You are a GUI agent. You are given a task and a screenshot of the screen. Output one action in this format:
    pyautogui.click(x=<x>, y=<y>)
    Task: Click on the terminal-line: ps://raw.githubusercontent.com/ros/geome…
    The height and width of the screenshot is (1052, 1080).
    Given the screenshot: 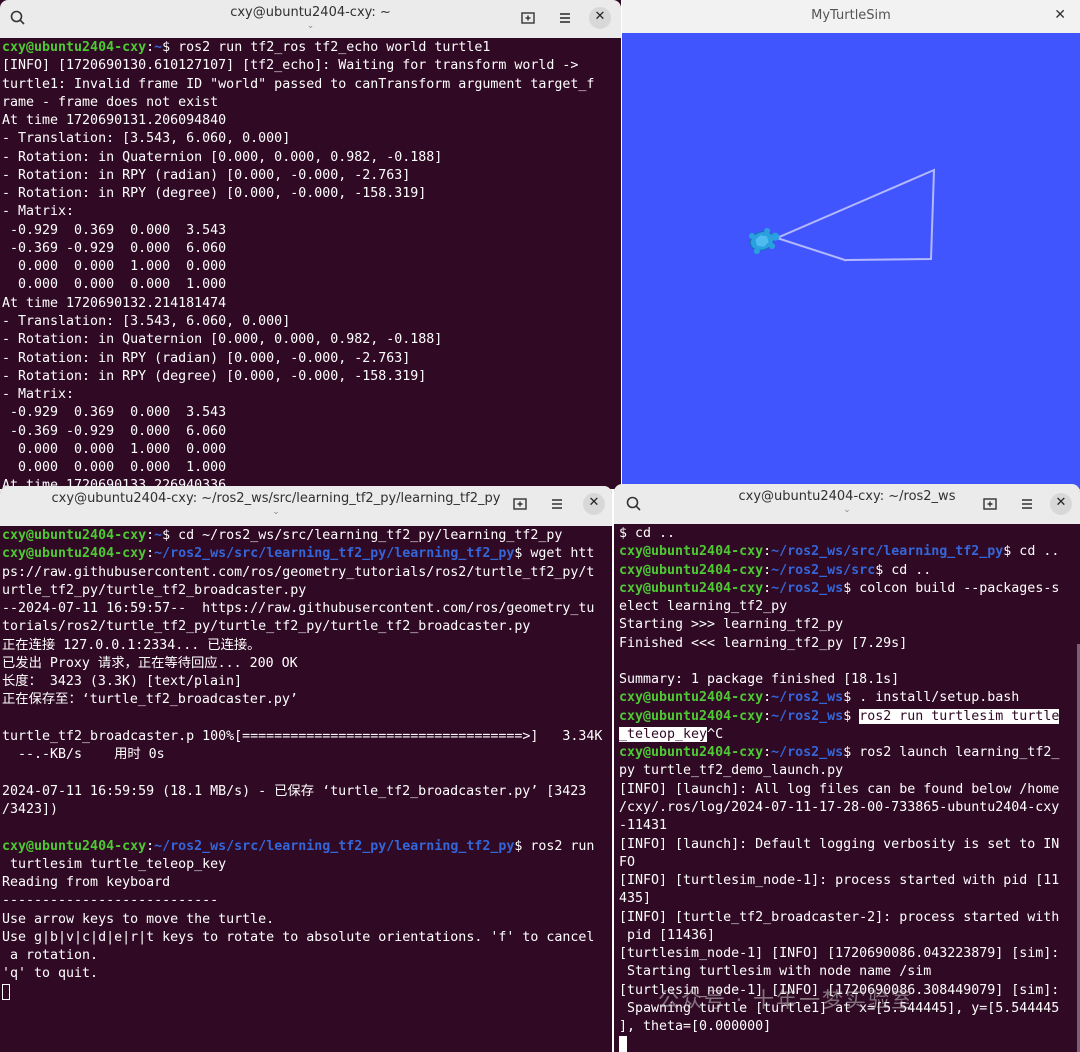 What is the action you would take?
    pyautogui.click(x=307, y=573)
    